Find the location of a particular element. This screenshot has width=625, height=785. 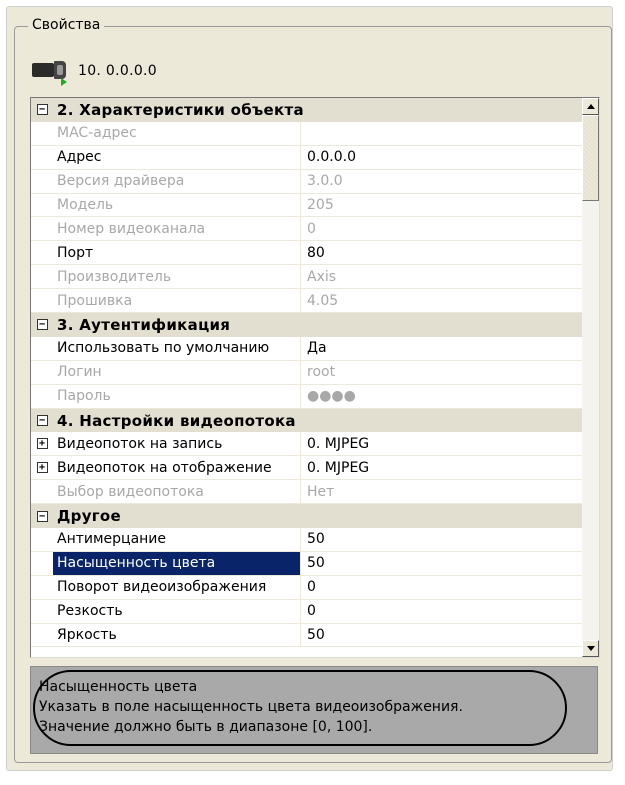

property-value: 0.0.0.0 is located at coordinates (328, 157).